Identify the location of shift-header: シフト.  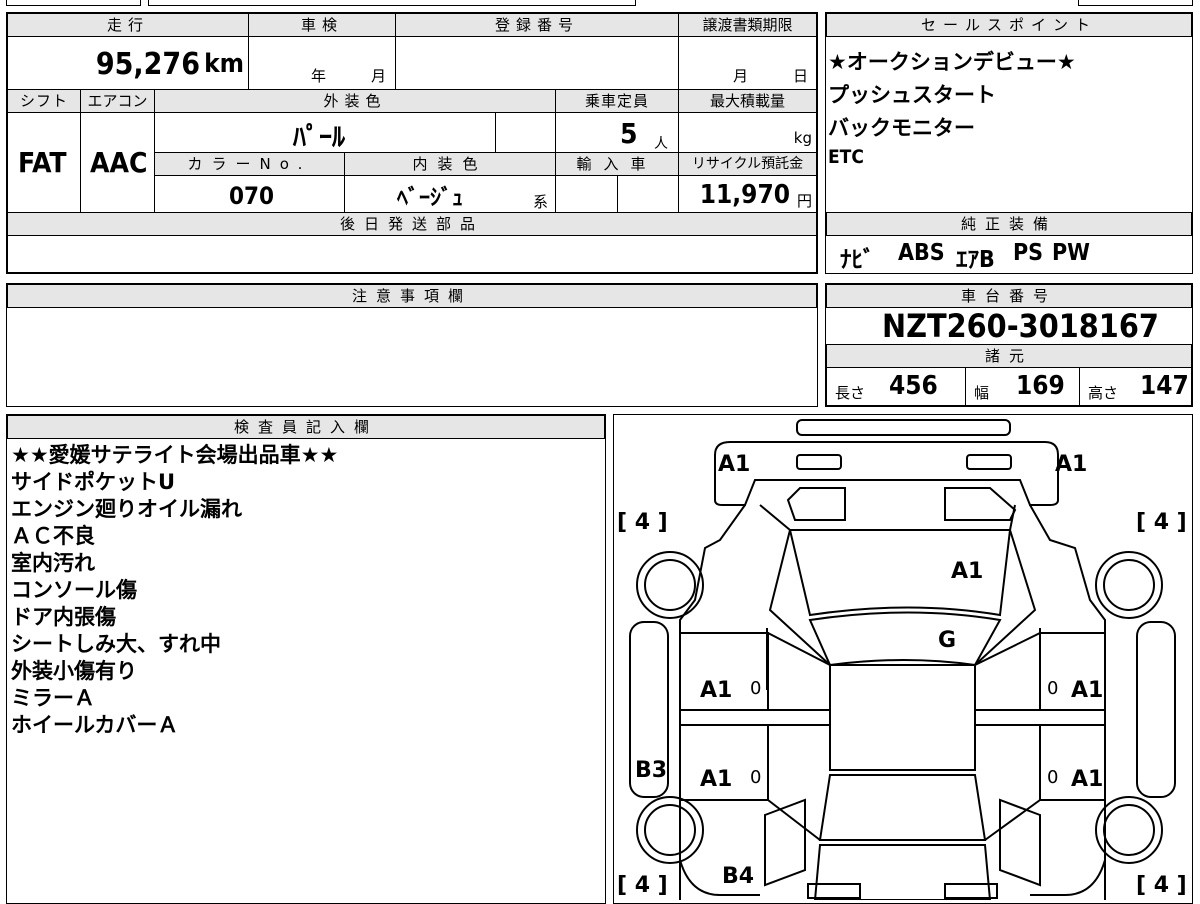
(44, 101).